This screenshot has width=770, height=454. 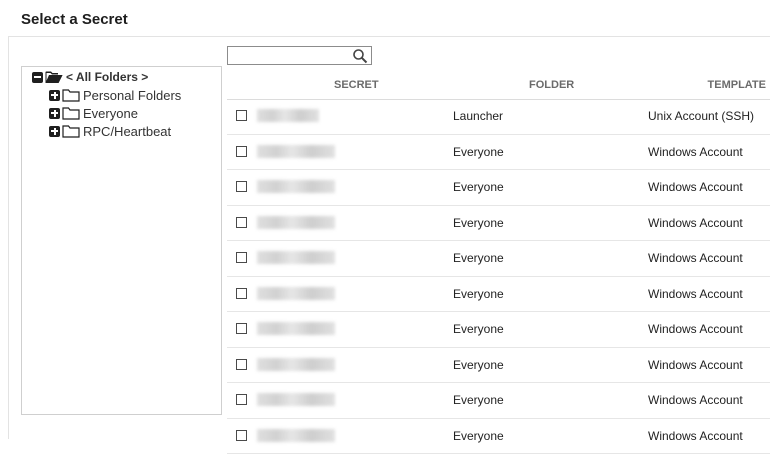 I want to click on folder-open-icon, so click(x=54, y=77).